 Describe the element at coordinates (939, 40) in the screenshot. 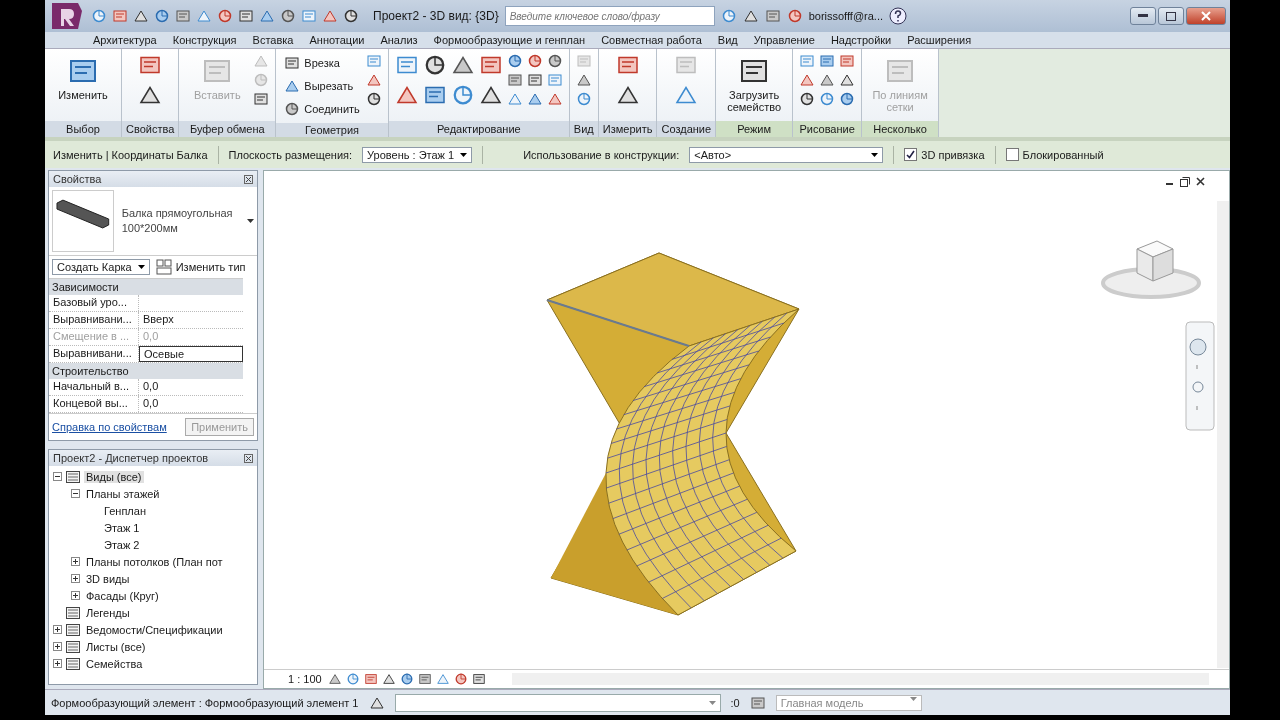

I see `ribbon-tab: Расширения` at that location.